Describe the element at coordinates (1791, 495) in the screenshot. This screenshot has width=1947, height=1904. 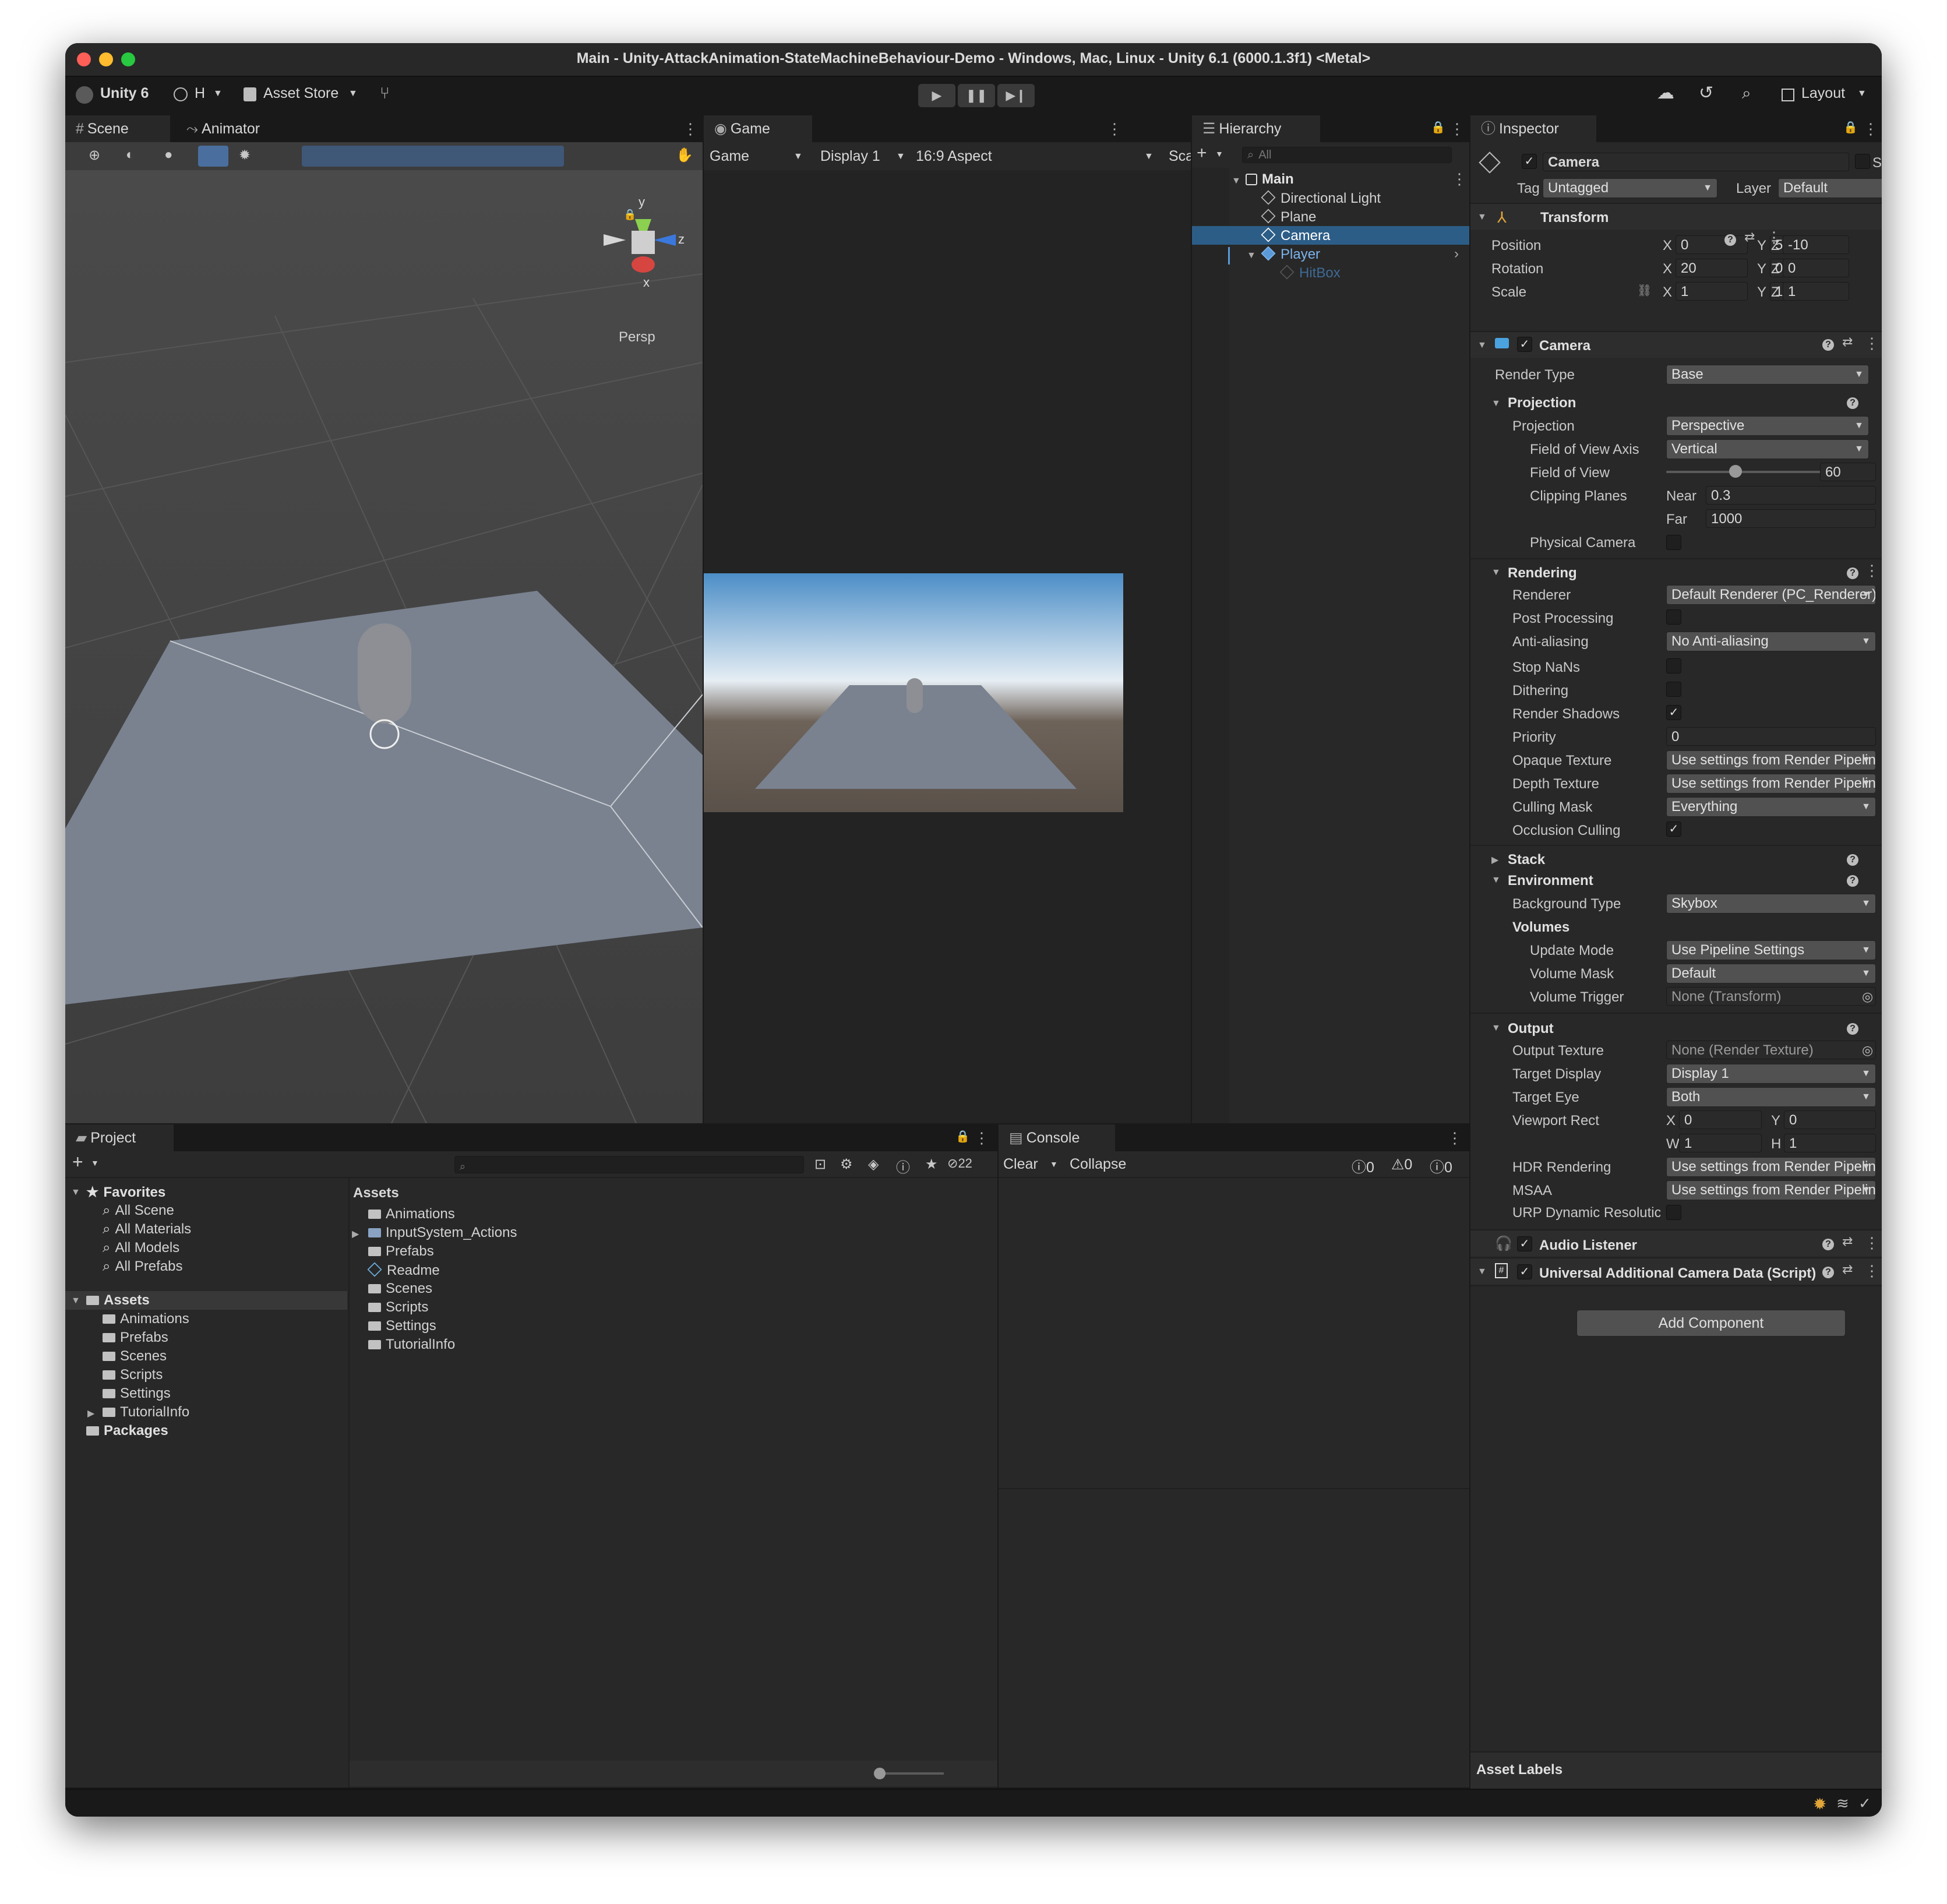
I see `near-field: 0.3` at that location.